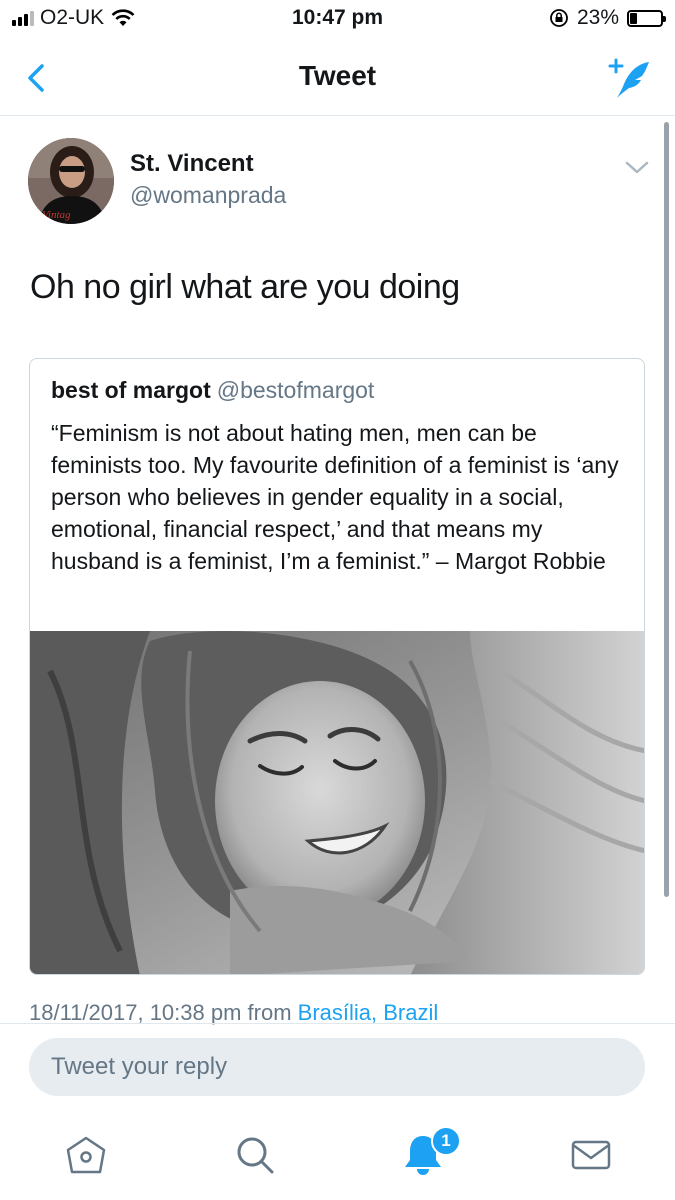 The height and width of the screenshot is (1200, 675). Describe the element at coordinates (56, 215) in the screenshot. I see `avatar-shirt-text: Vintag` at that location.